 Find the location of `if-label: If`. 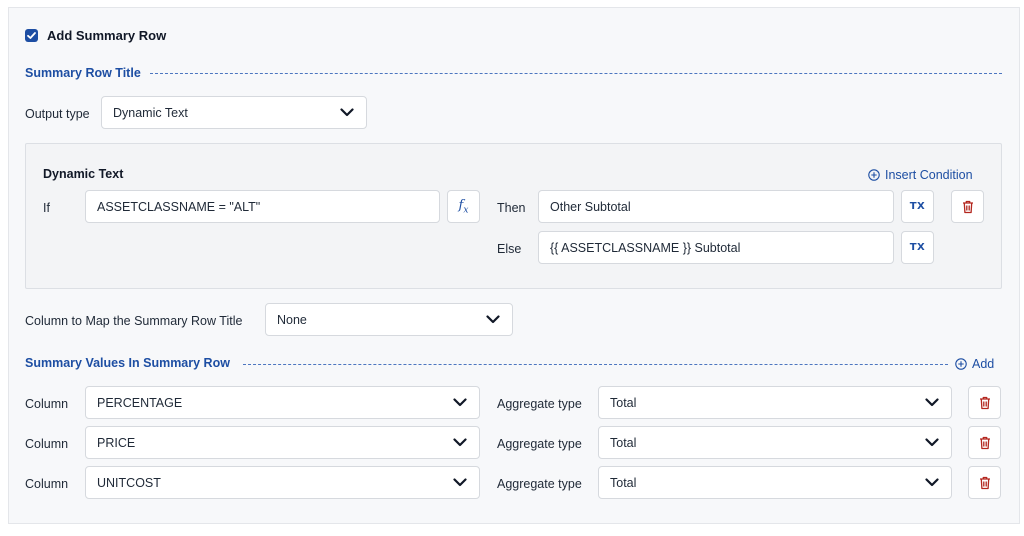

if-label: If is located at coordinates (46, 208).